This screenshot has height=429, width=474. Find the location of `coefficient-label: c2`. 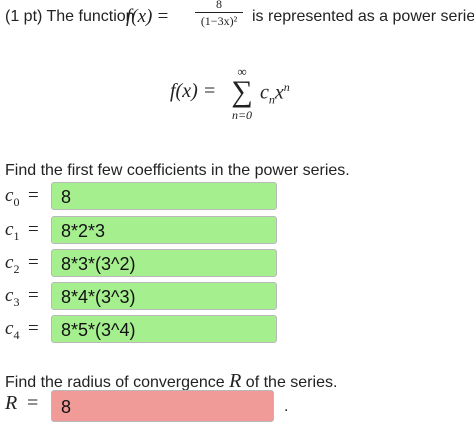

coefficient-label: c2 is located at coordinates (12, 264).